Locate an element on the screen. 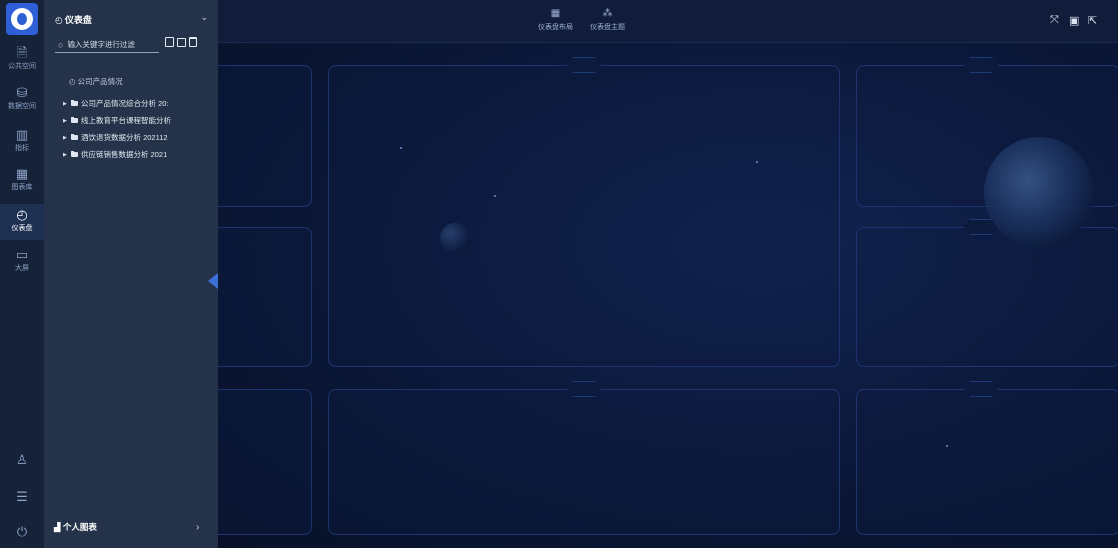 This screenshot has height=548, width=1118. rail-item-data-space: ⛁ 数据空间 is located at coordinates (22, 102).